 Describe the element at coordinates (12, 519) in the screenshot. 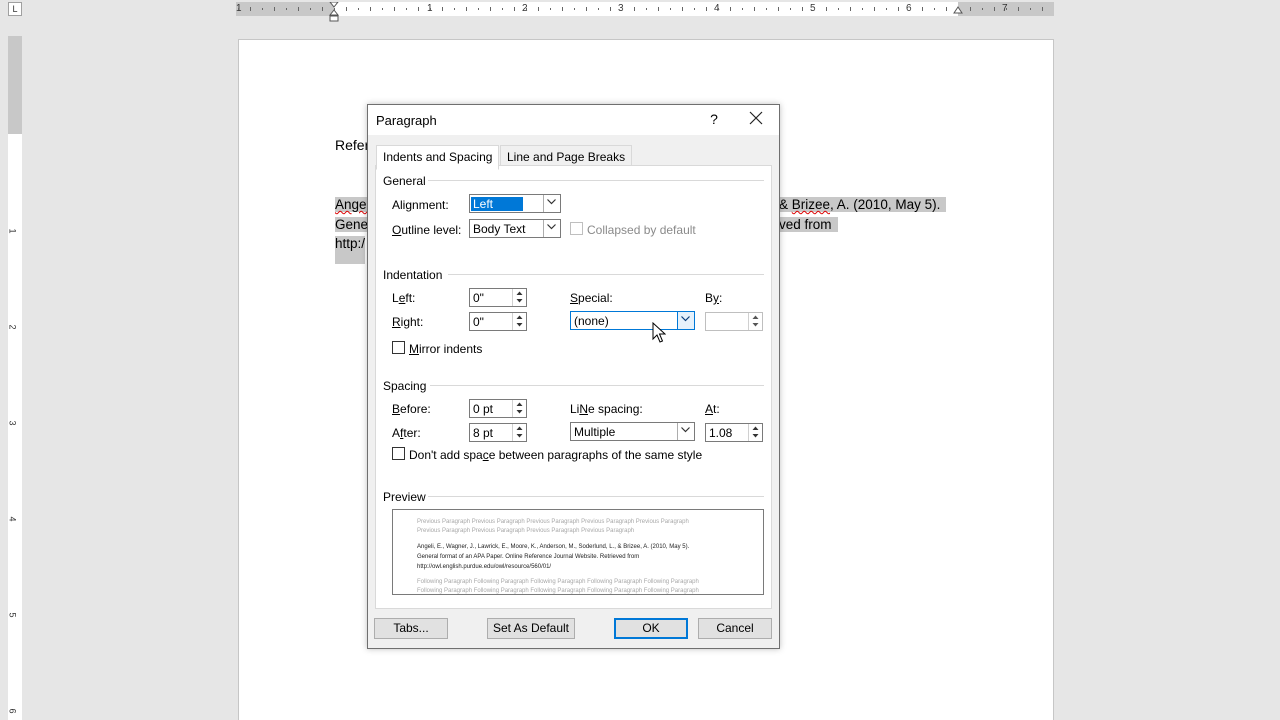

I see `ruler-number: 4` at that location.